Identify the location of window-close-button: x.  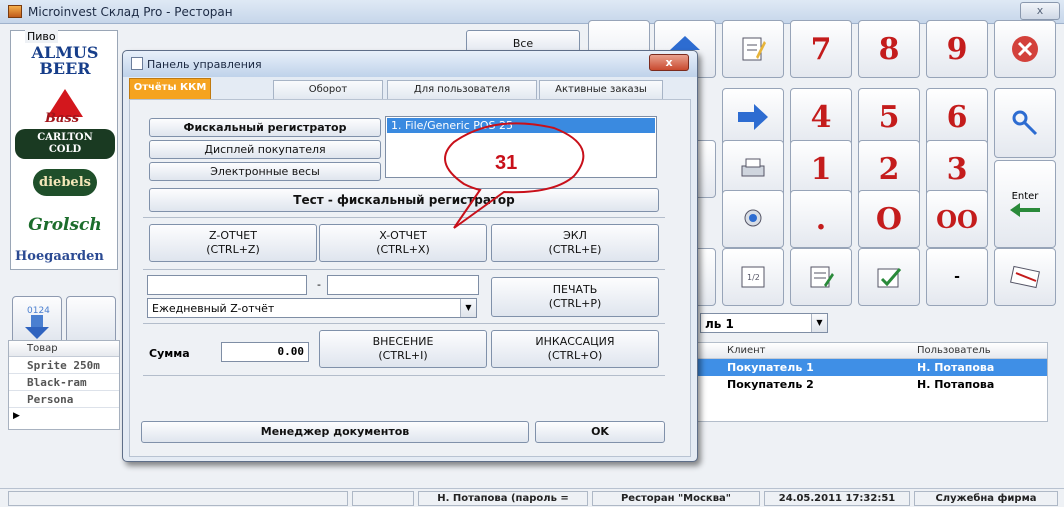
(1040, 11).